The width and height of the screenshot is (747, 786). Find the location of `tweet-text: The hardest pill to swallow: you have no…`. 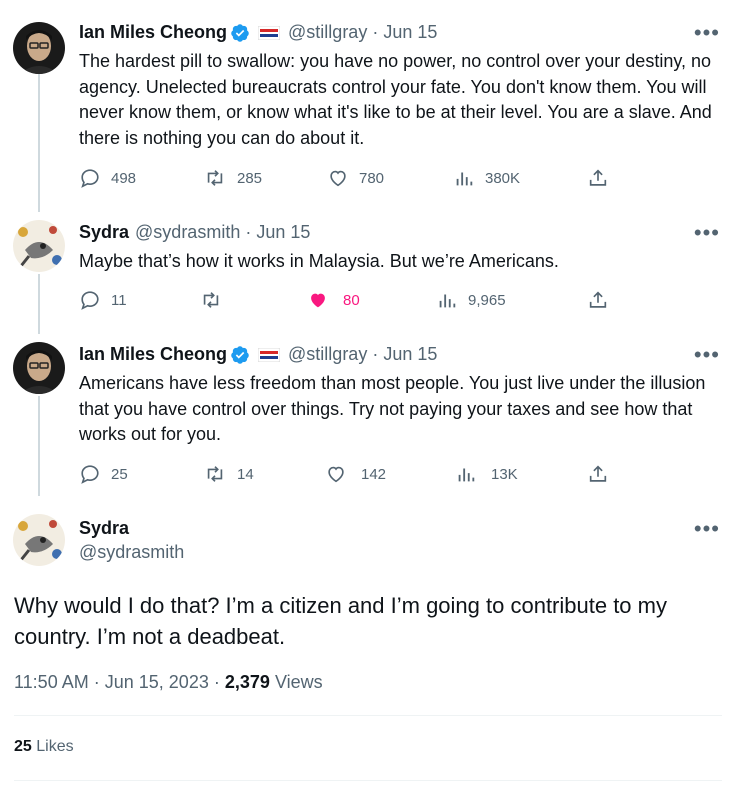

tweet-text: The hardest pill to swallow: you have no… is located at coordinates (395, 99).